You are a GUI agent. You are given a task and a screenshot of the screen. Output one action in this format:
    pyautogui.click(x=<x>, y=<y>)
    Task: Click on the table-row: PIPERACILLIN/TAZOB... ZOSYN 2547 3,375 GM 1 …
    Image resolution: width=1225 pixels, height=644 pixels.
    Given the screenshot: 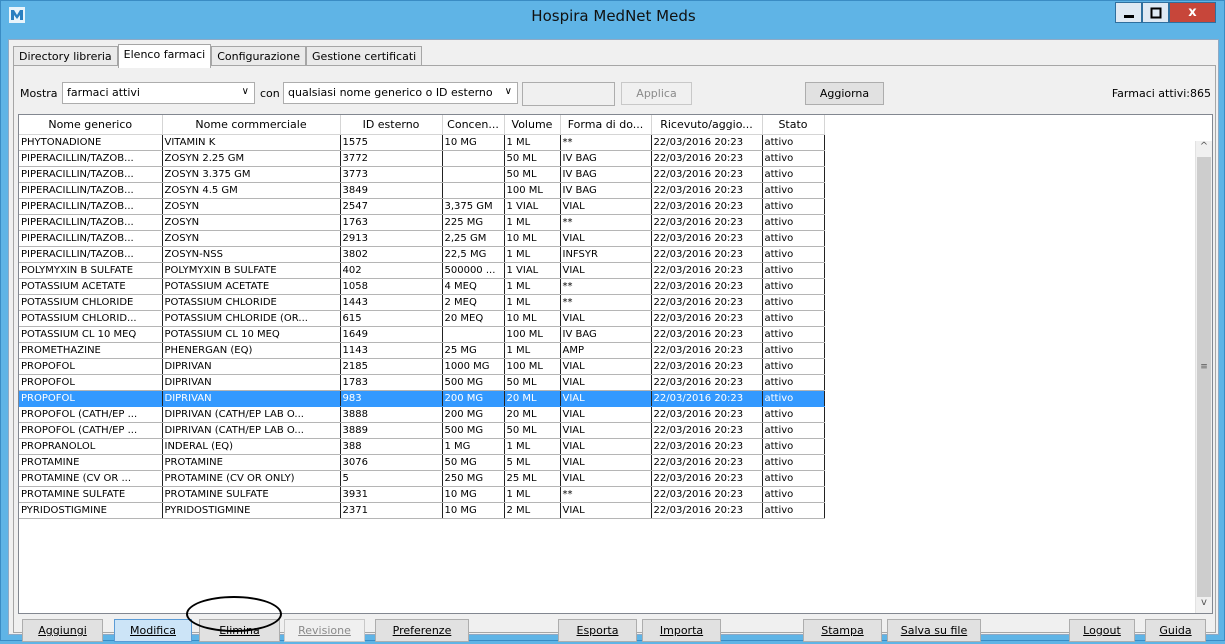 What is the action you would take?
    pyautogui.click(x=422, y=206)
    